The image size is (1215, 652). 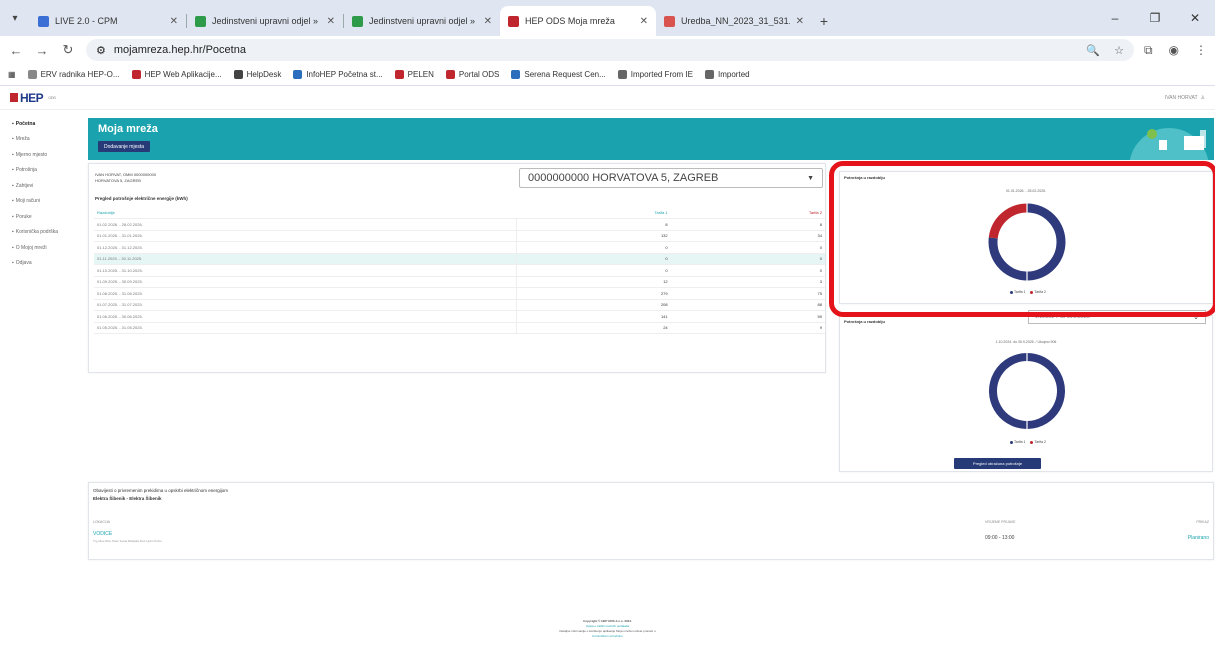 What do you see at coordinates (15, 18) in the screenshot?
I see `tab-search-icon: ▾` at bounding box center [15, 18].